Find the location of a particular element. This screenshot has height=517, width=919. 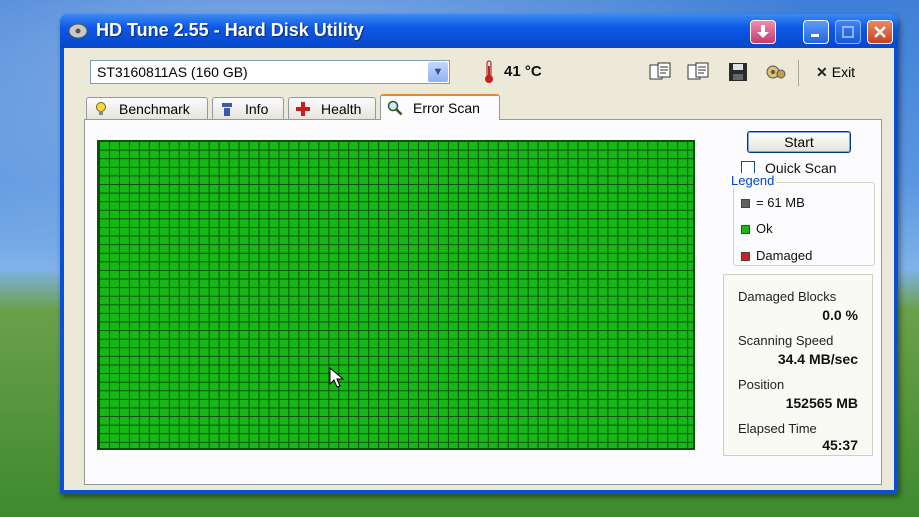

close-icon is located at coordinates (880, 32).